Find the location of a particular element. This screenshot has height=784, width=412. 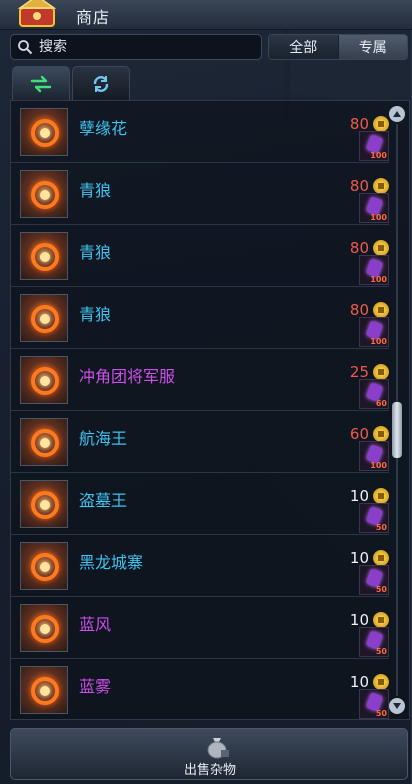

badge-quantity: 60 is located at coordinates (381, 403).